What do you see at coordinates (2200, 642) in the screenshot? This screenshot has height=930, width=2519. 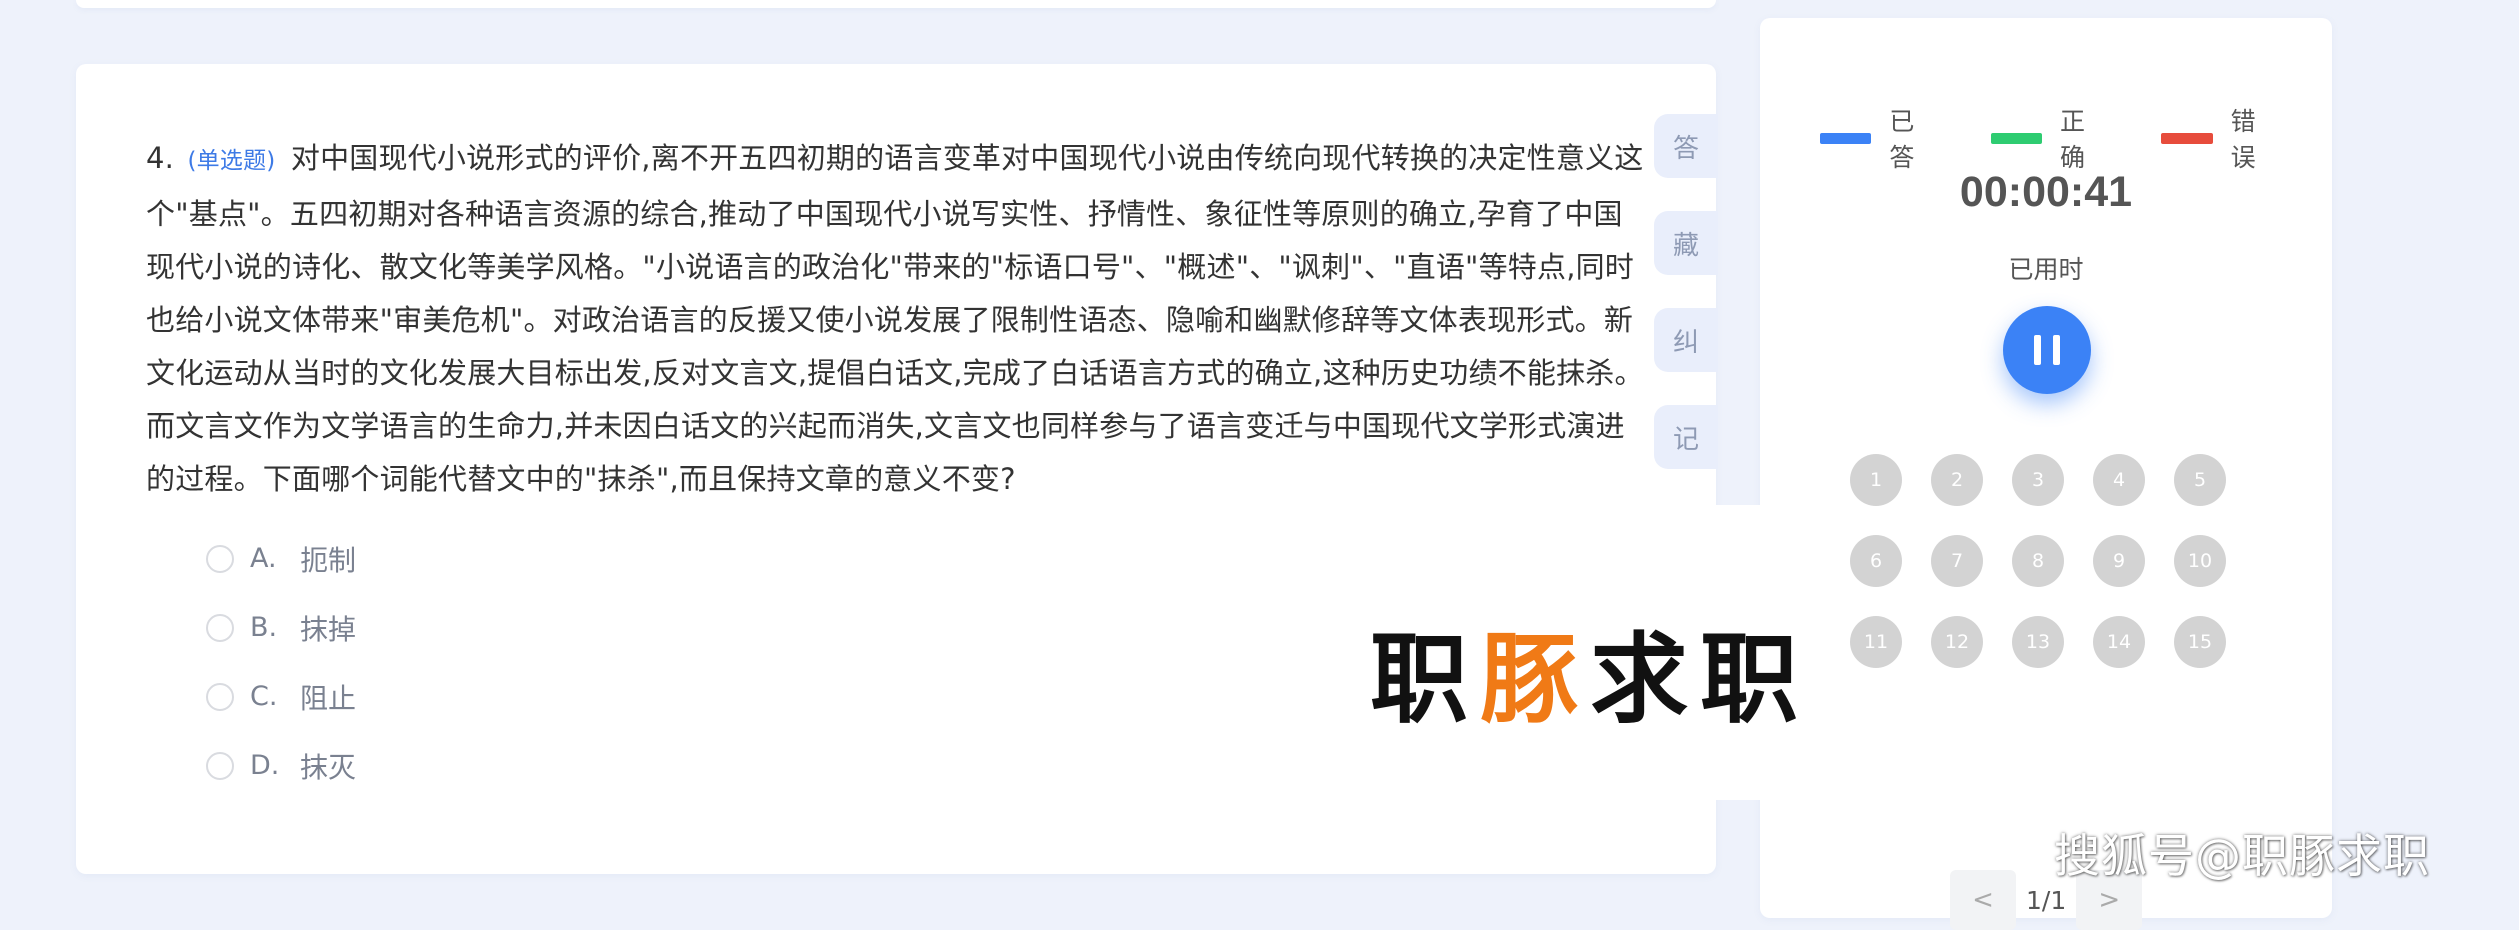 I see `question-number-15: 15` at bounding box center [2200, 642].